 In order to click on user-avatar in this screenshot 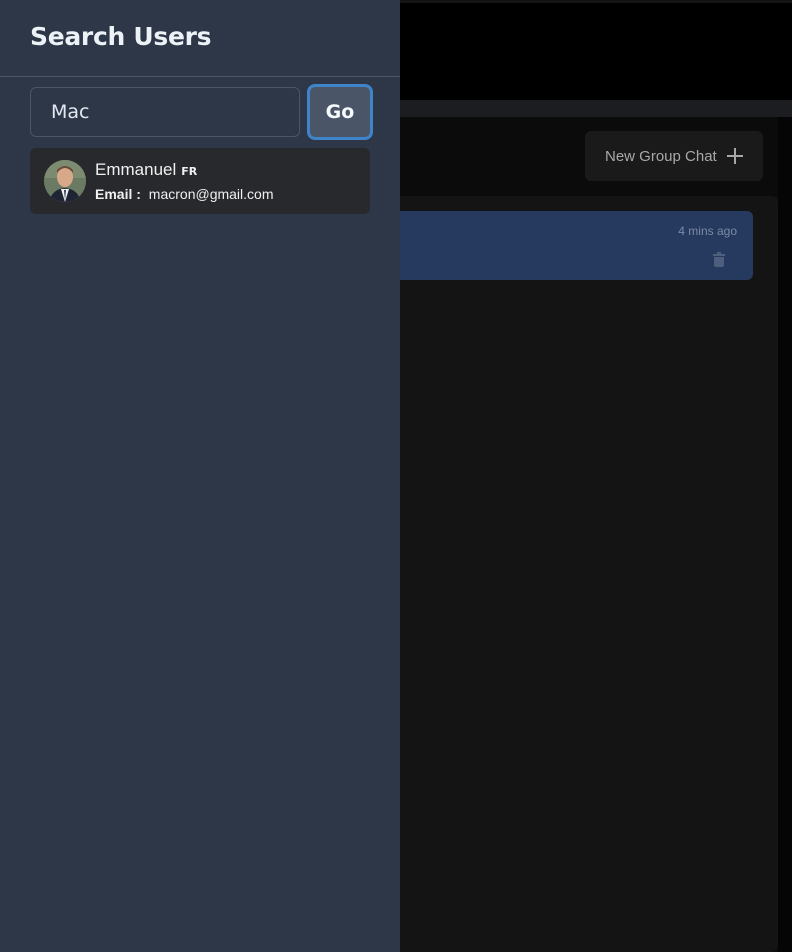, I will do `click(65, 181)`.